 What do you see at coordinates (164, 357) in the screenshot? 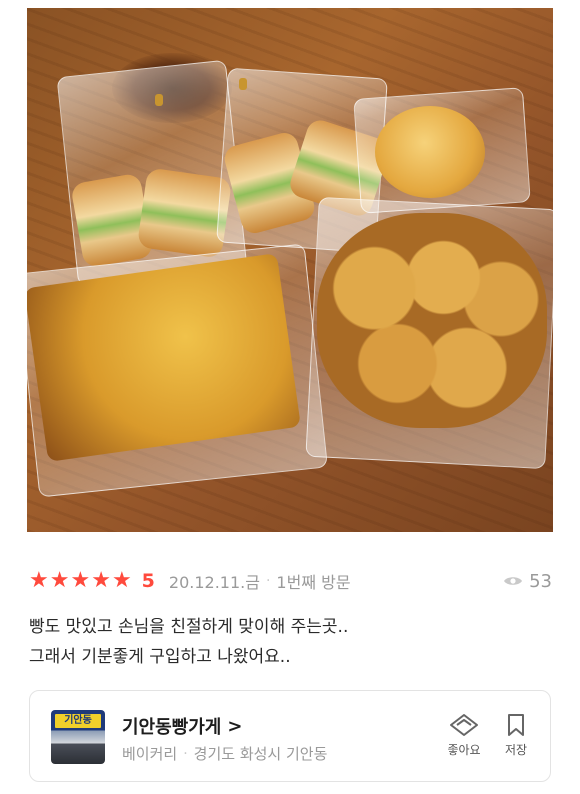
I see `castella-cake` at bounding box center [164, 357].